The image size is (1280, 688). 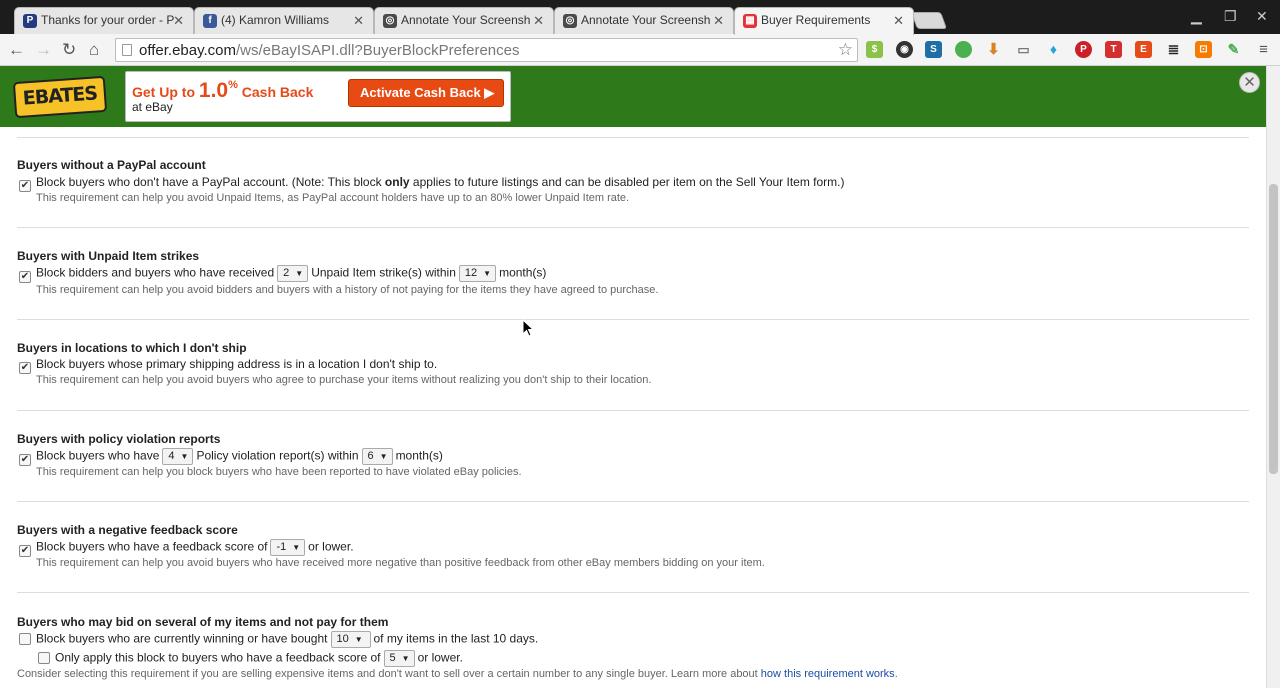 I want to click on layers-icon: ≣, so click(x=1173, y=49).